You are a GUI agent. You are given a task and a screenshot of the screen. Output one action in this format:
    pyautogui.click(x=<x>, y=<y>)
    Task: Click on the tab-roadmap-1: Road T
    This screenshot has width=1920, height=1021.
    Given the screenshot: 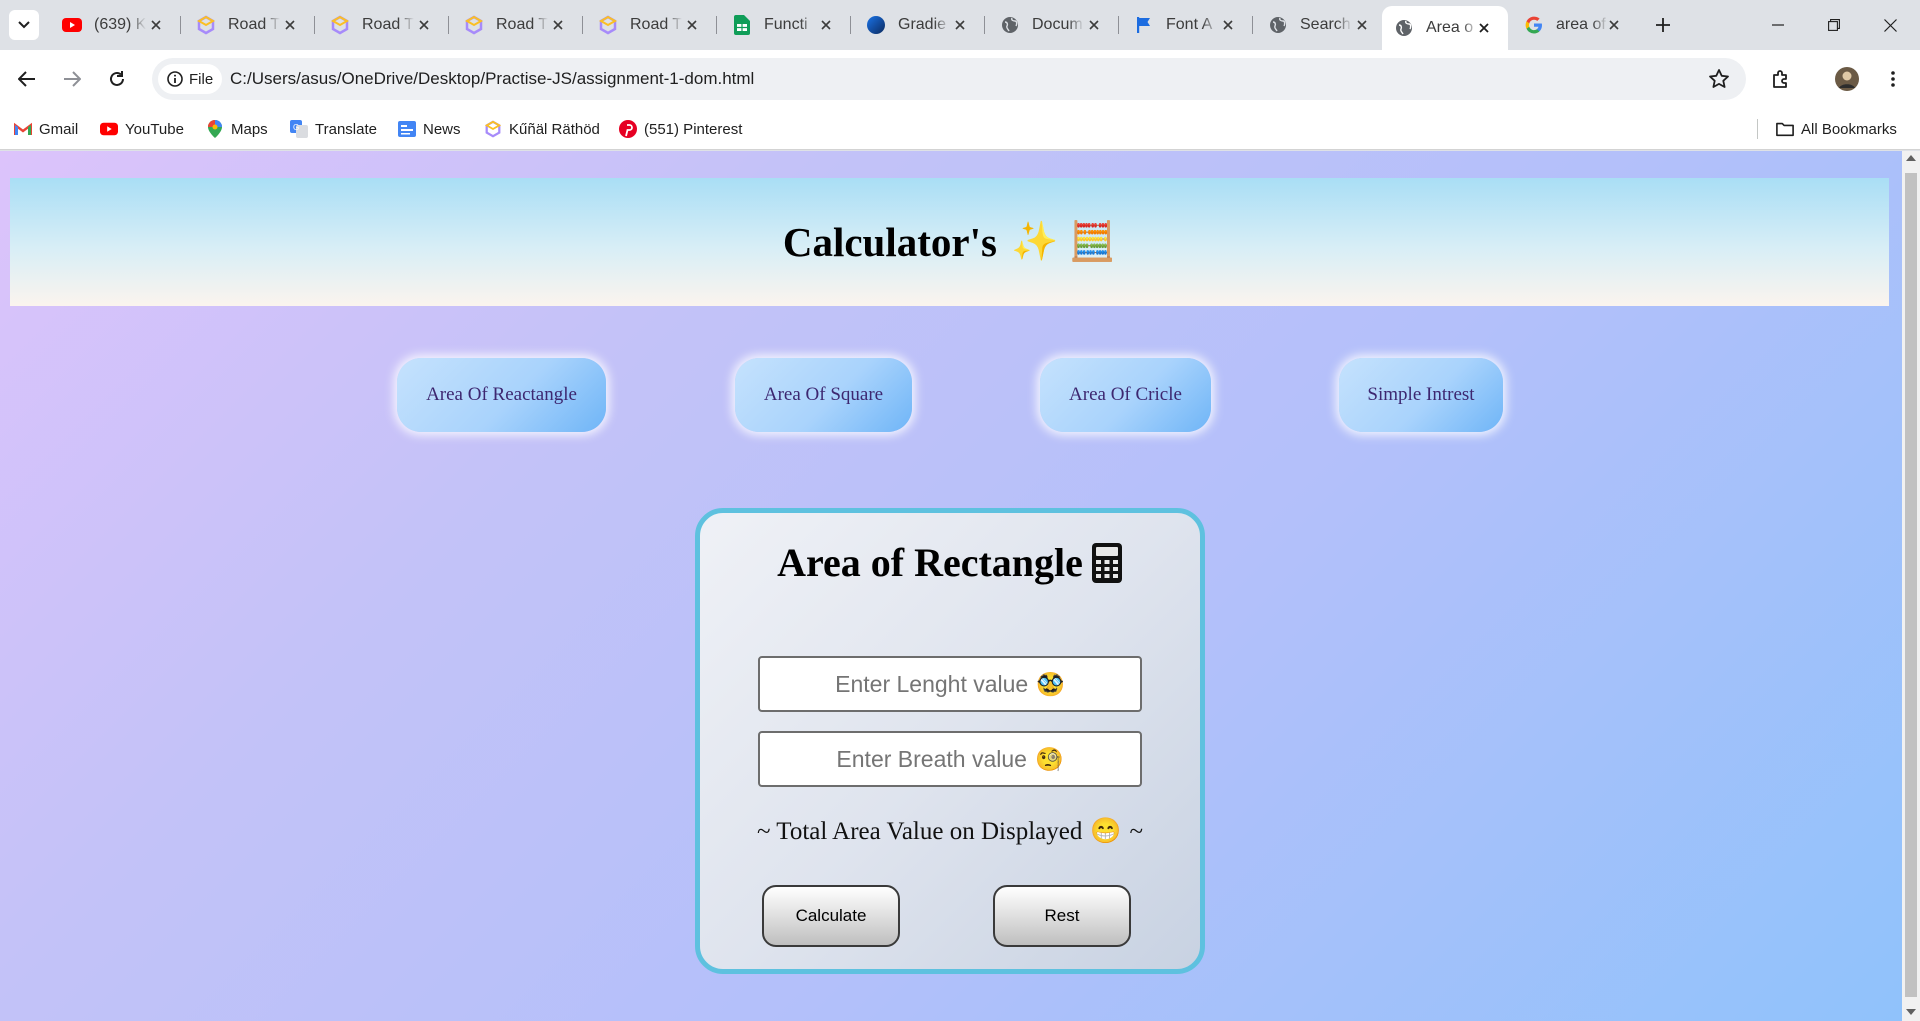 What is the action you would take?
    pyautogui.click(x=249, y=25)
    